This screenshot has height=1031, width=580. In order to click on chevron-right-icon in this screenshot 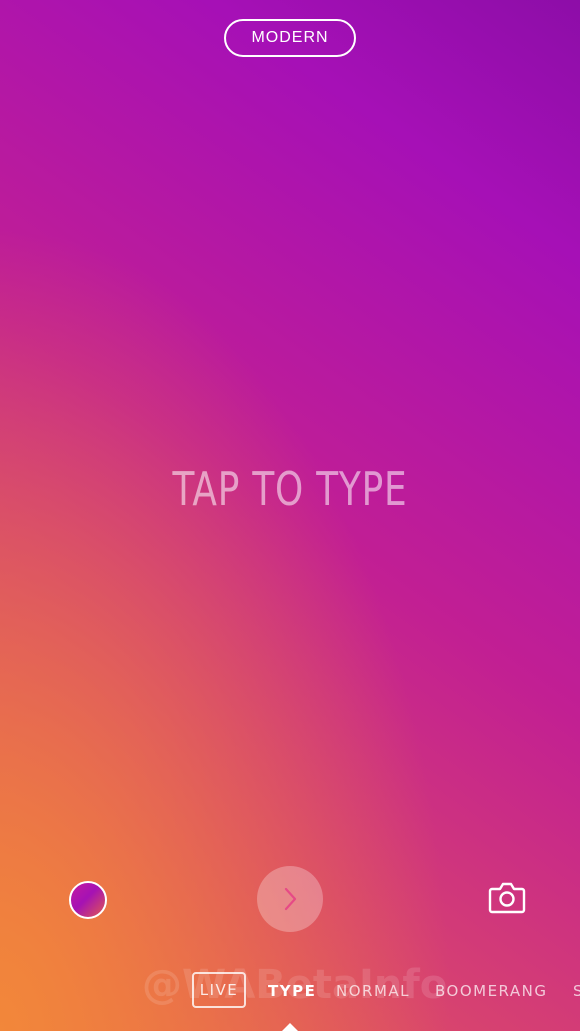, I will do `click(290, 899)`.